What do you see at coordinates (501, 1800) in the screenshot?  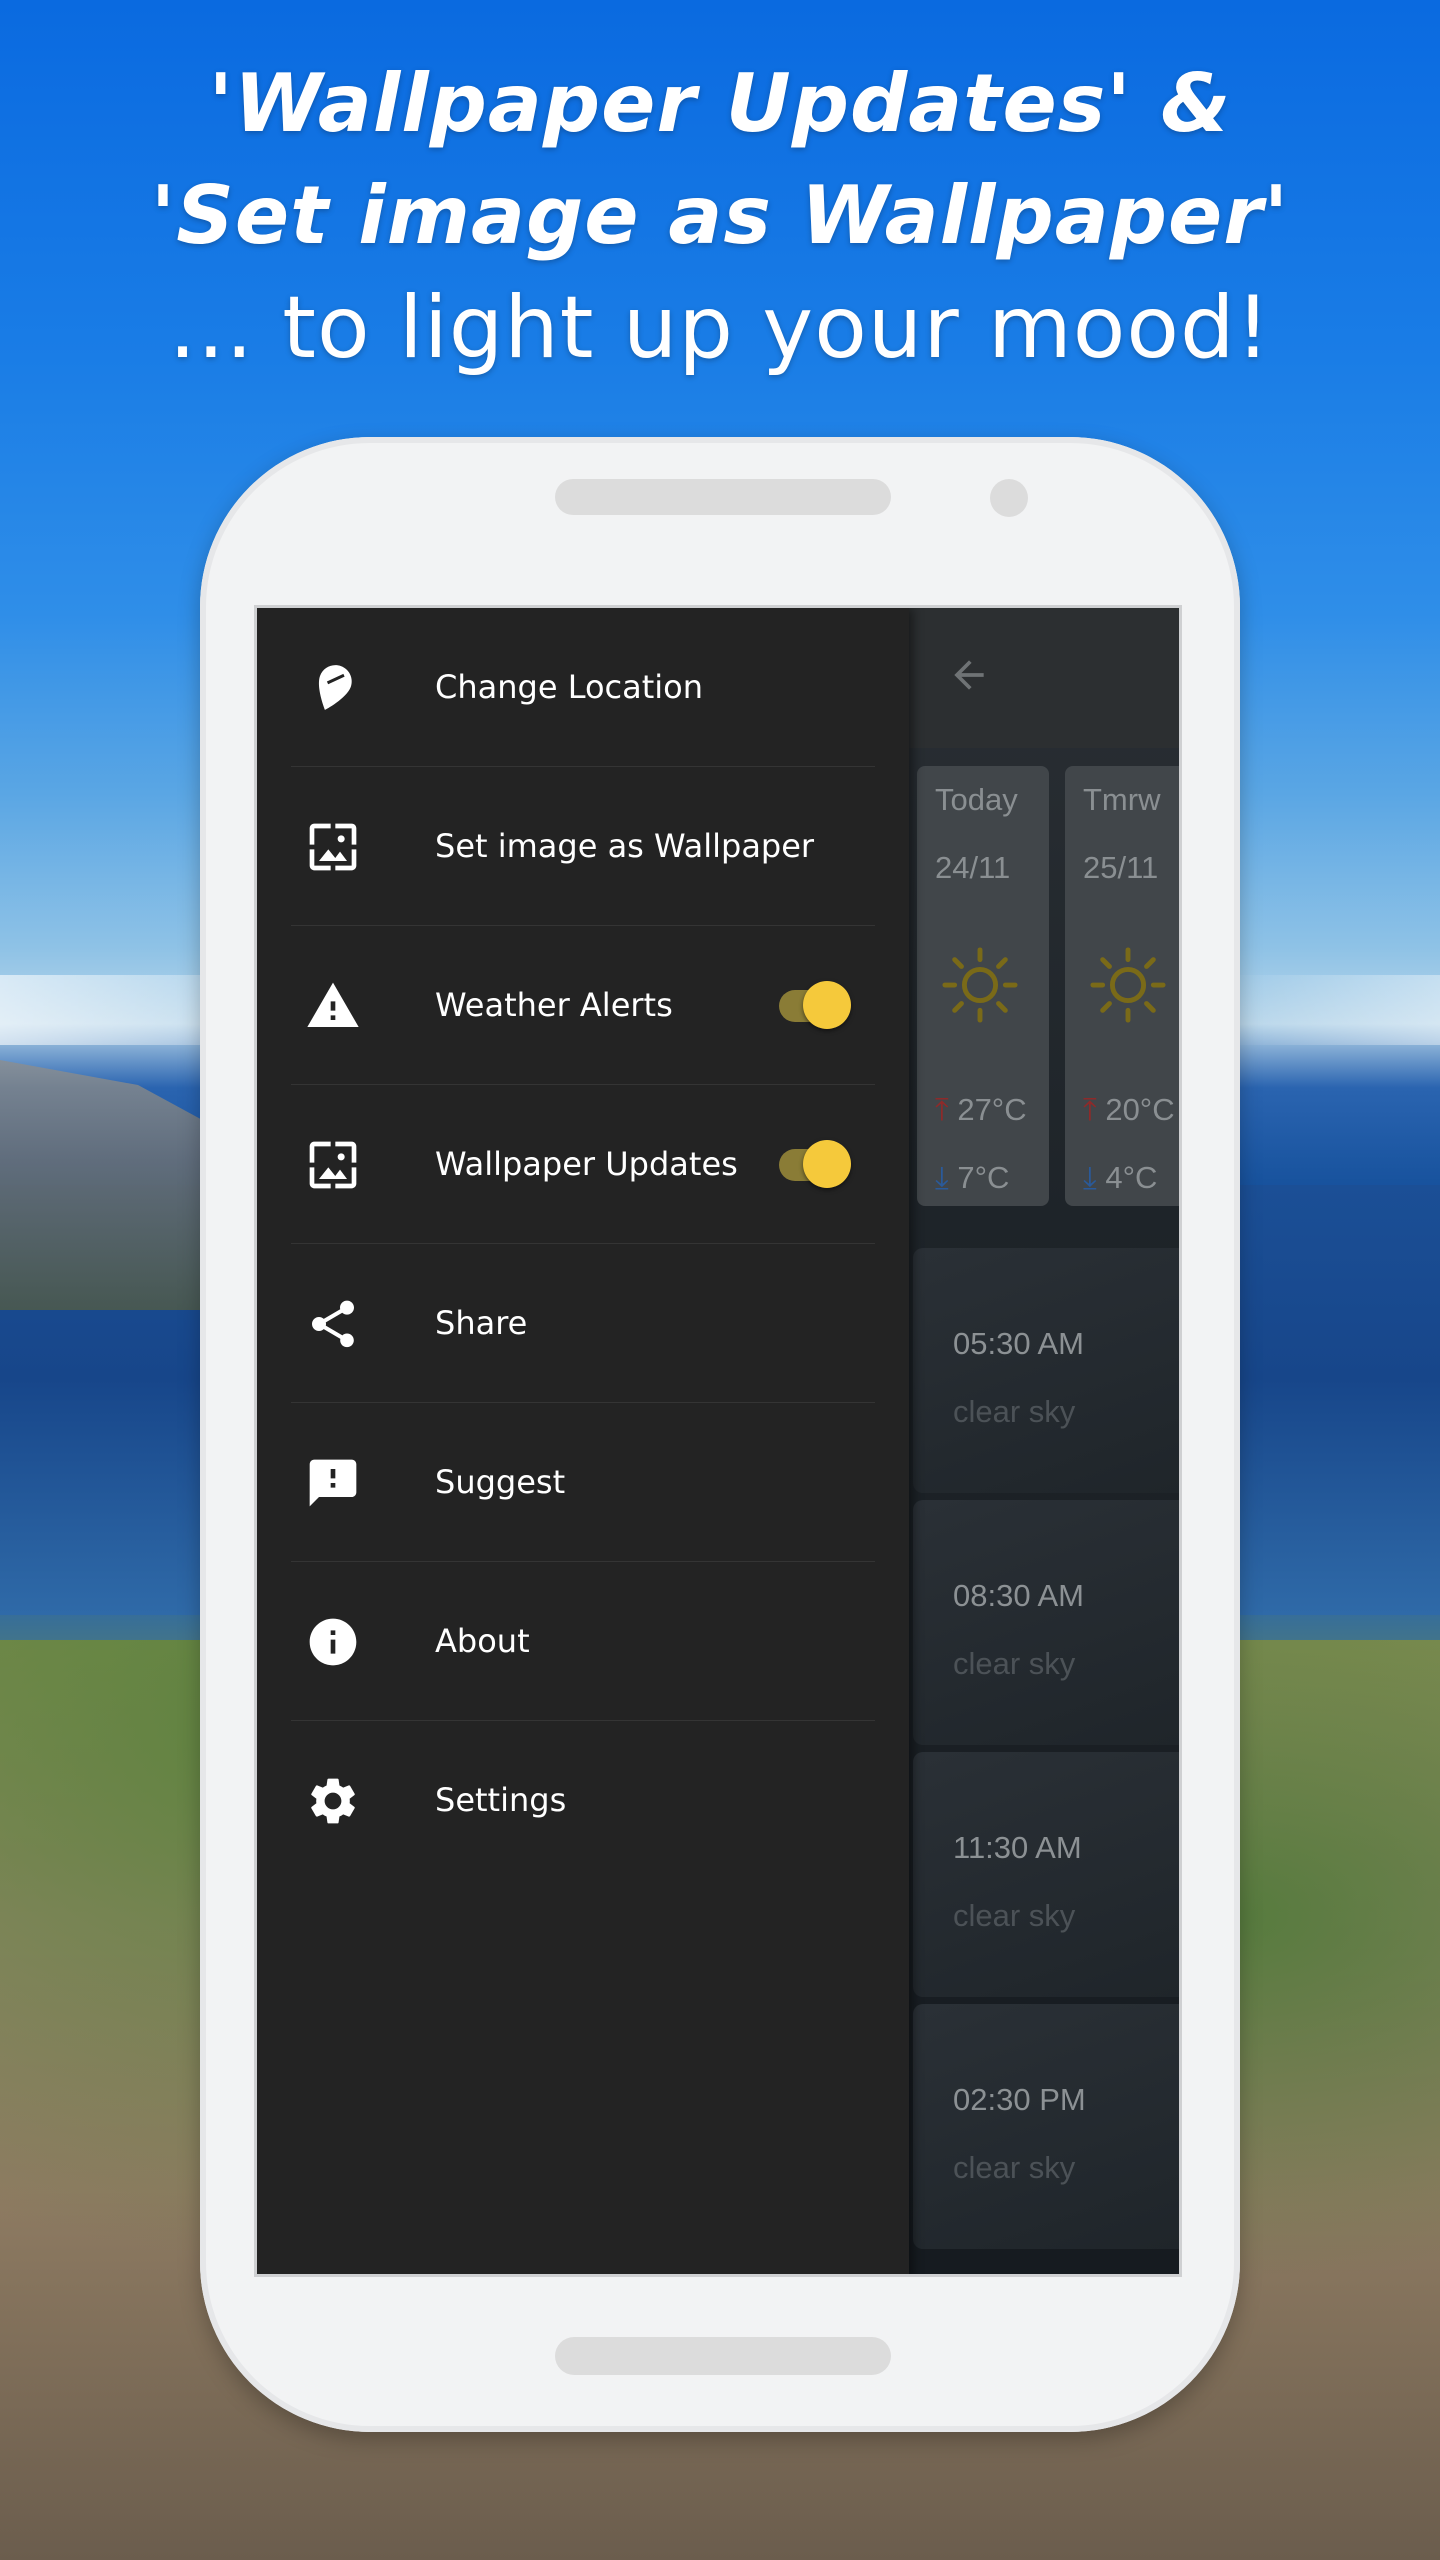 I see `menu-item-label: Settings` at bounding box center [501, 1800].